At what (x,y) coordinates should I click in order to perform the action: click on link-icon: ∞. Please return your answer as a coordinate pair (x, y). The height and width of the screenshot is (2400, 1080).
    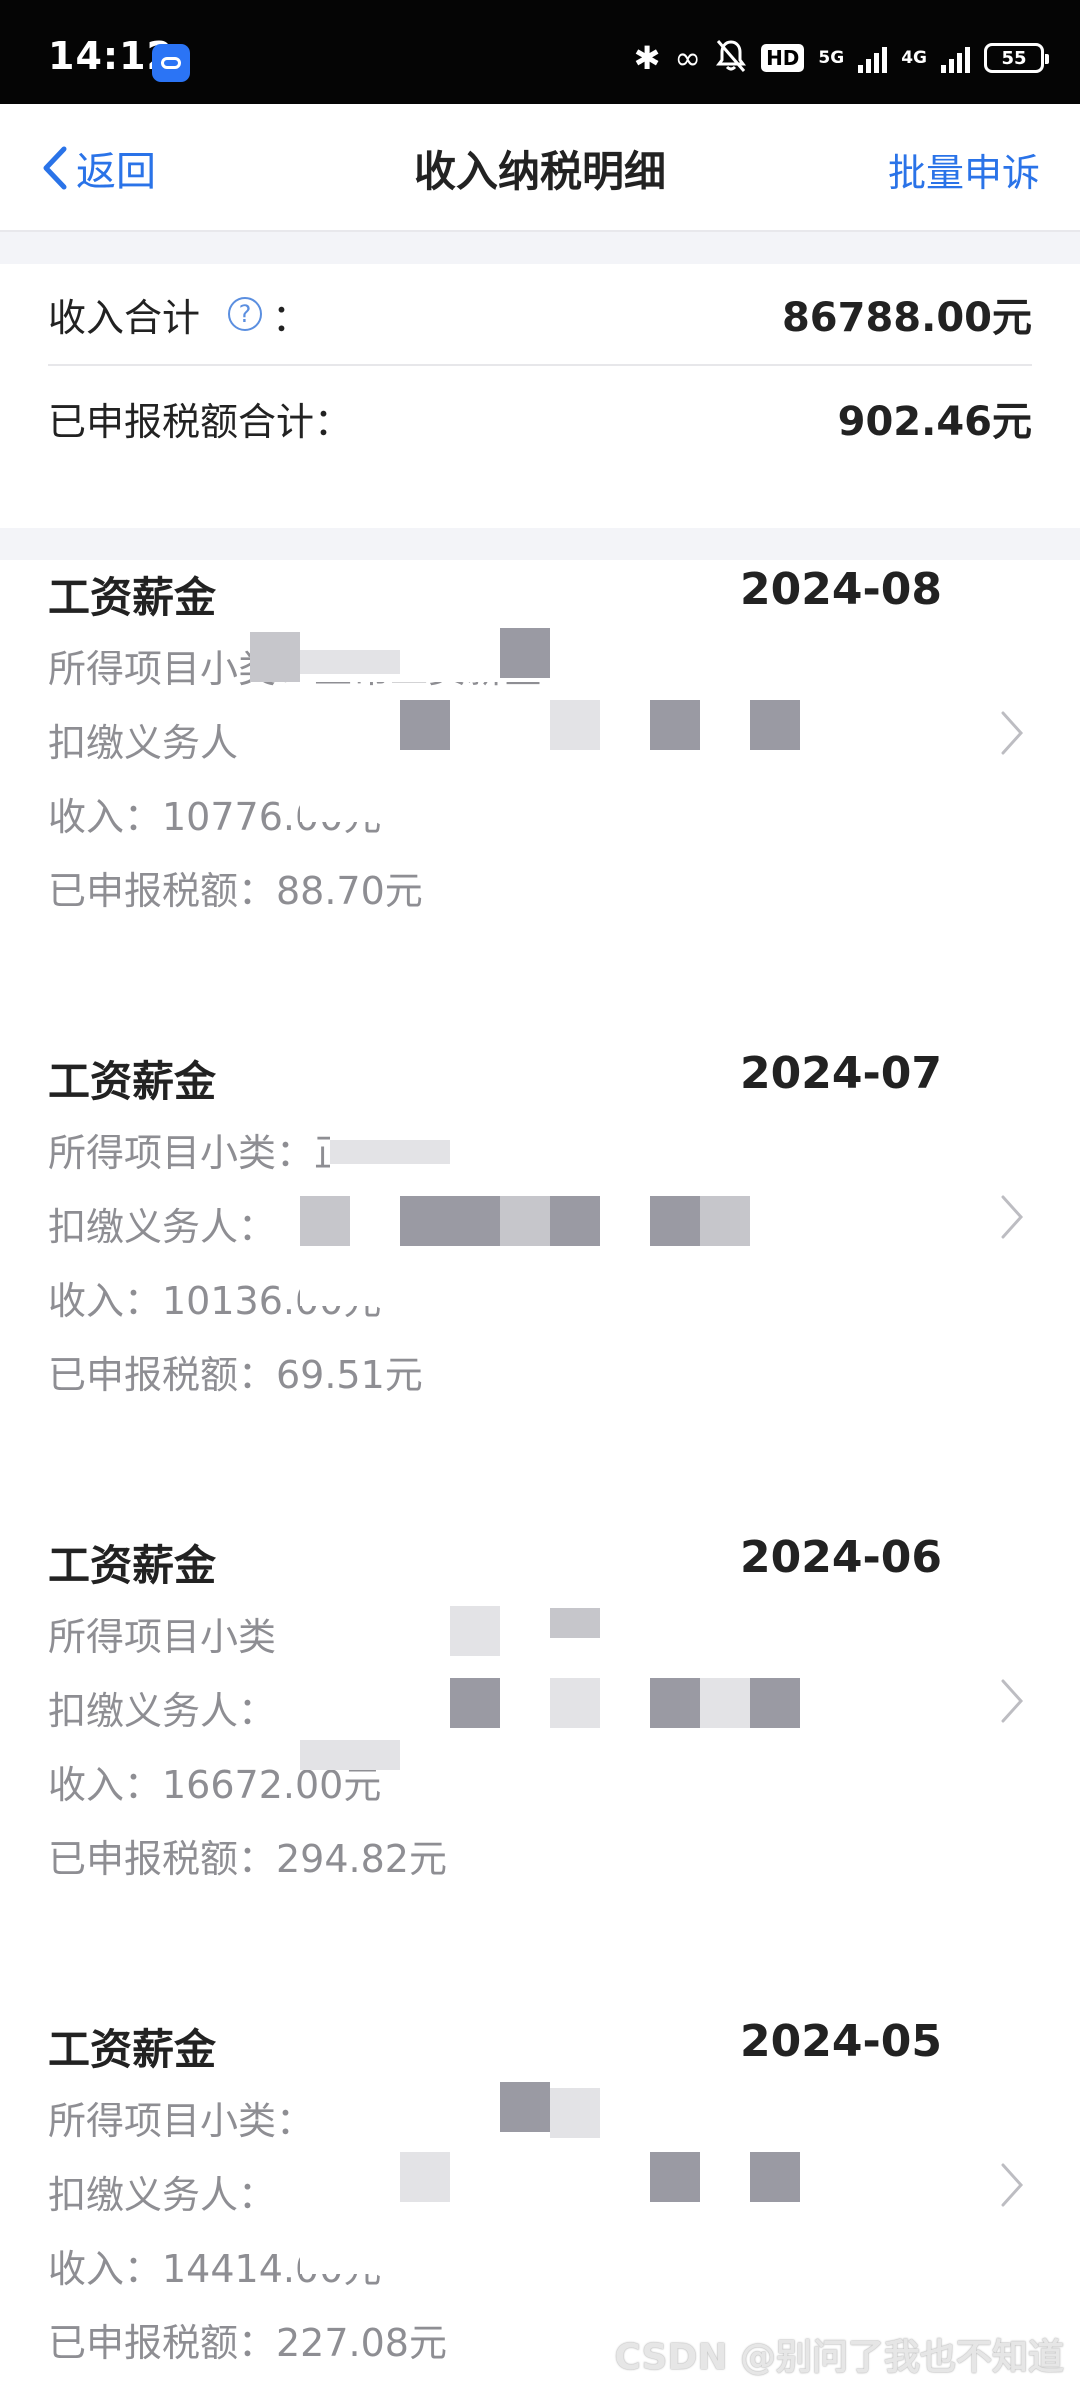
    Looking at the image, I should click on (688, 58).